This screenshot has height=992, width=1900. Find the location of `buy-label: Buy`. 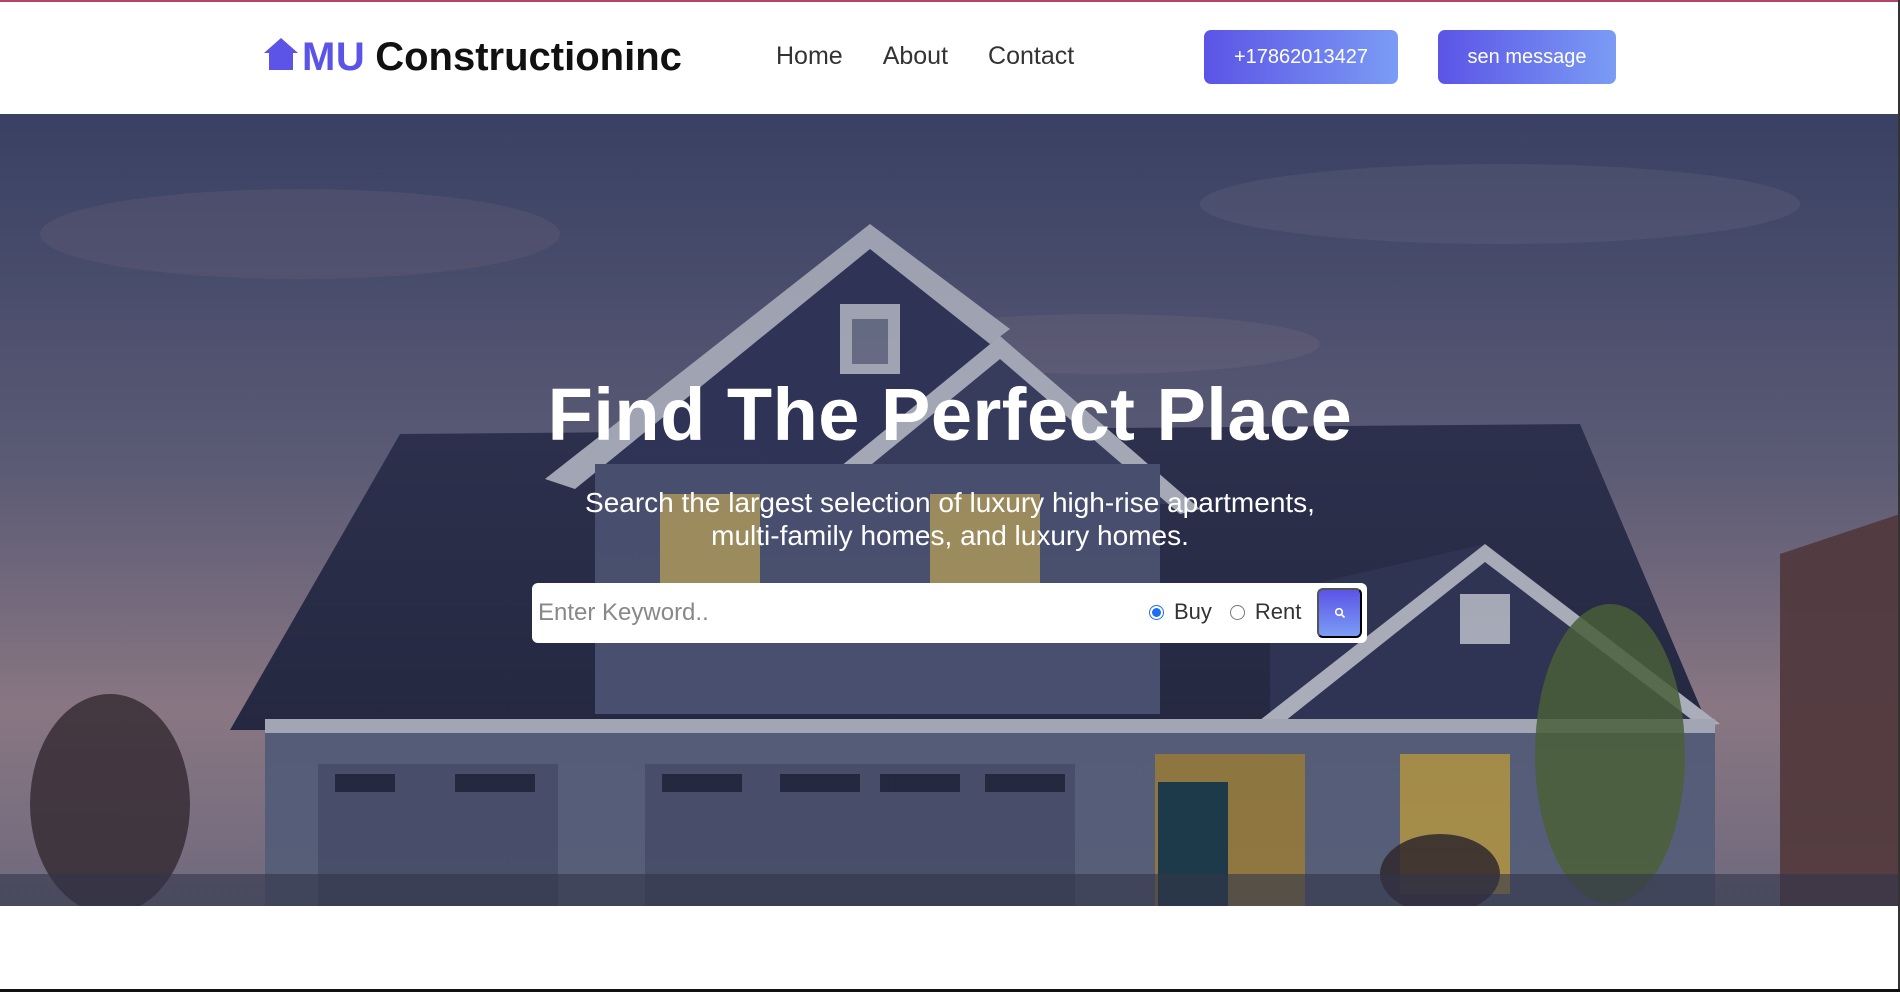

buy-label: Buy is located at coordinates (1193, 611).